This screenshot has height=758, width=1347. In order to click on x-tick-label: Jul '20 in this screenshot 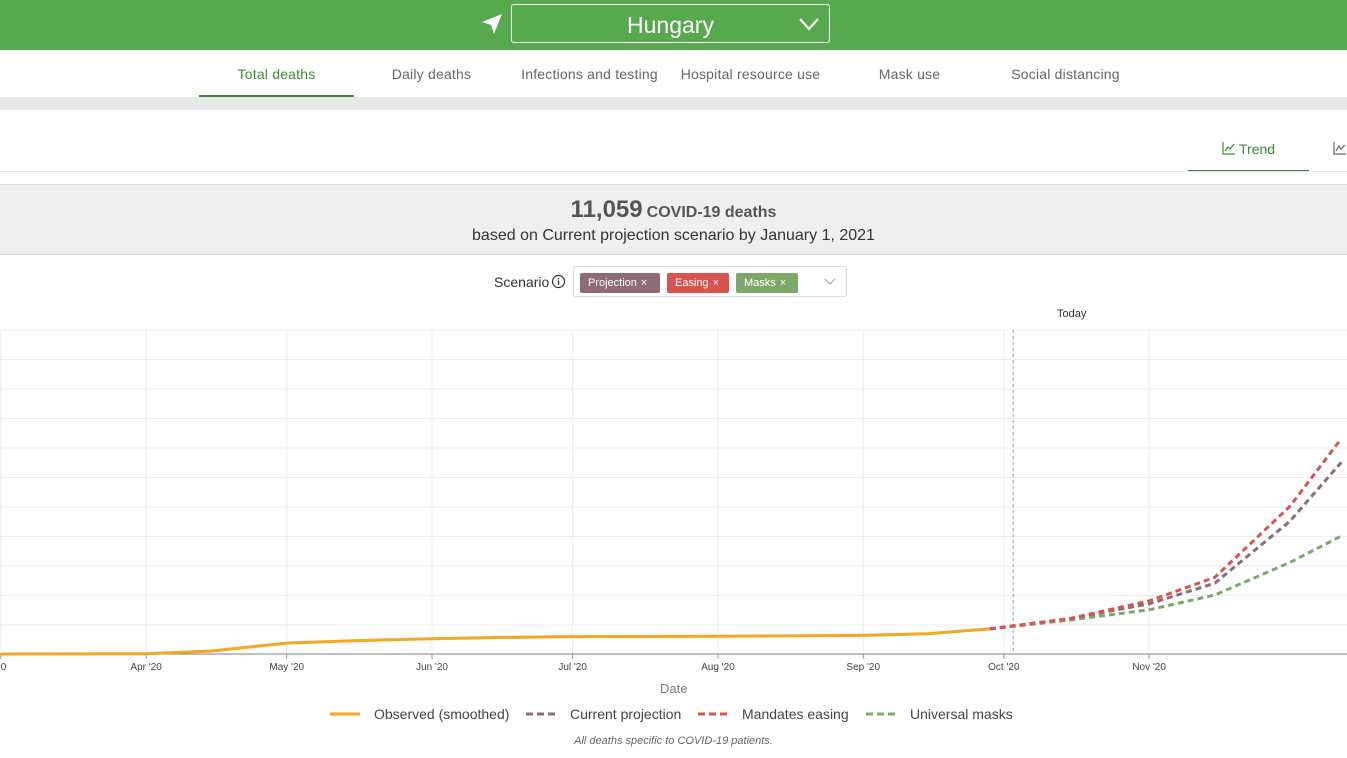, I will do `click(572, 667)`.